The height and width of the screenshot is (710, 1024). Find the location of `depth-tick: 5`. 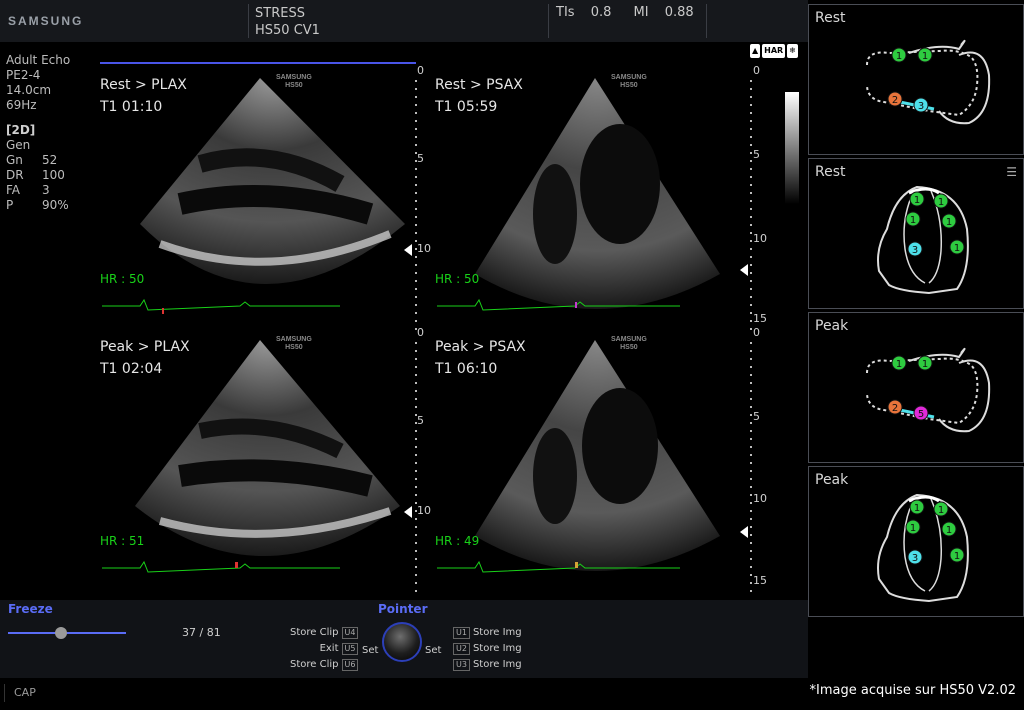

depth-tick: 5 is located at coordinates (420, 158).